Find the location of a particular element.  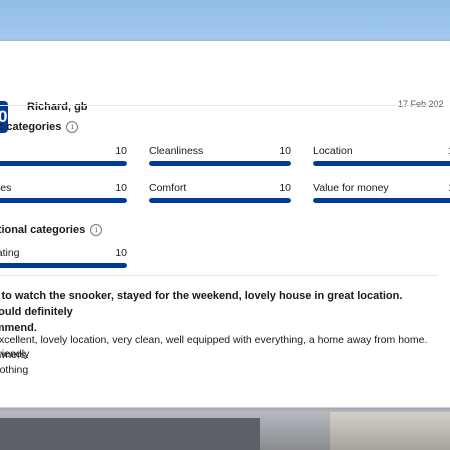

additional-categories-label: ditional categories is located at coordinates (43, 230).